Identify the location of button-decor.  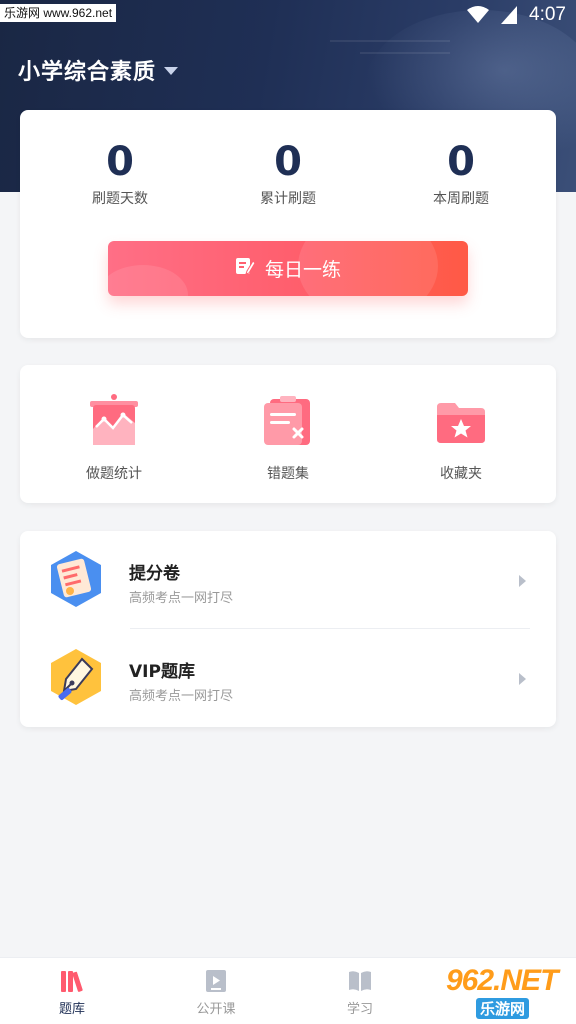
(148, 280).